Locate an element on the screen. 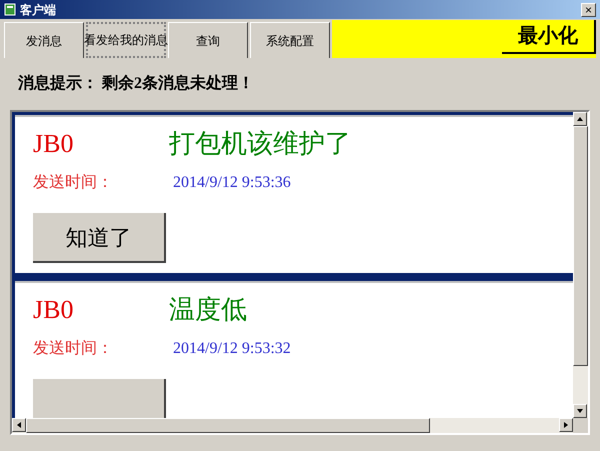 This screenshot has height=451, width=600. minimize-button: 最小化 is located at coordinates (549, 37).